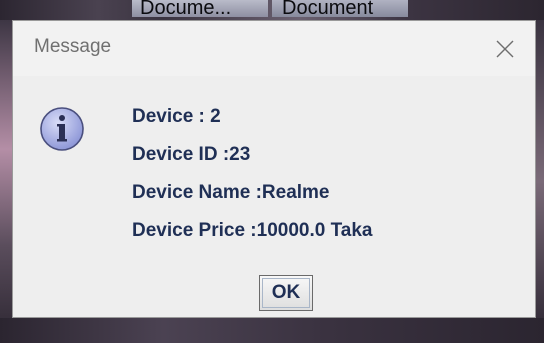 This screenshot has height=343, width=544. Describe the element at coordinates (191, 154) in the screenshot. I see `device-id-line: Device ID :23` at that location.